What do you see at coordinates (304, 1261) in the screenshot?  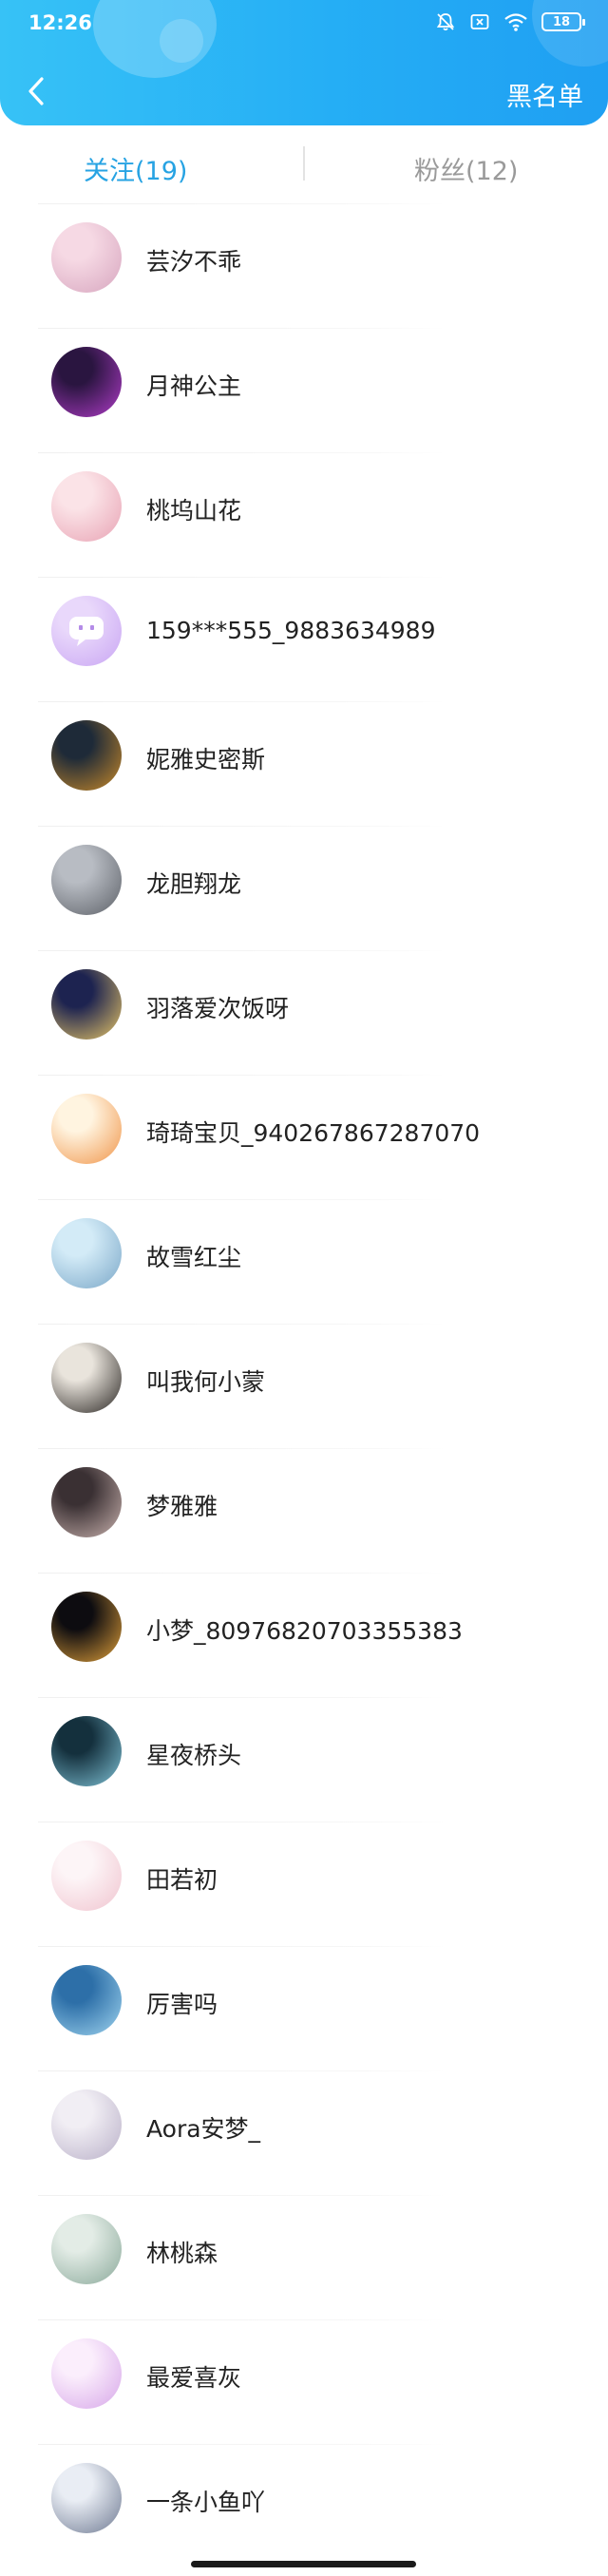 I see `list-item: 故雪红尘` at bounding box center [304, 1261].